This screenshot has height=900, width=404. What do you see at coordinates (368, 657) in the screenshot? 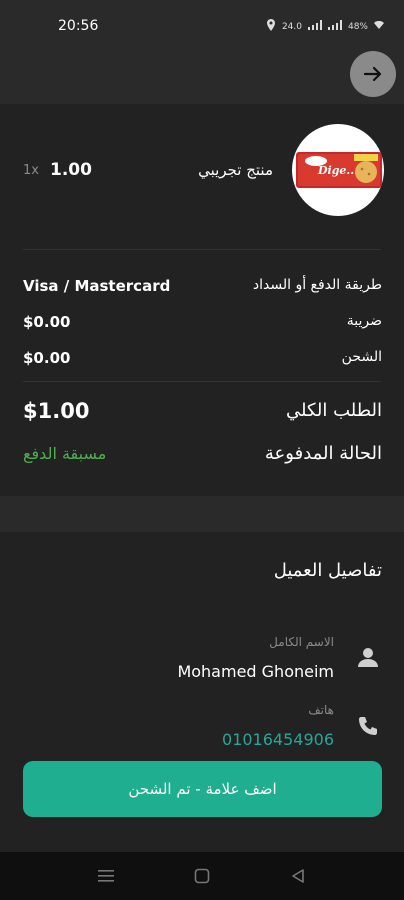
I see `person-icon` at bounding box center [368, 657].